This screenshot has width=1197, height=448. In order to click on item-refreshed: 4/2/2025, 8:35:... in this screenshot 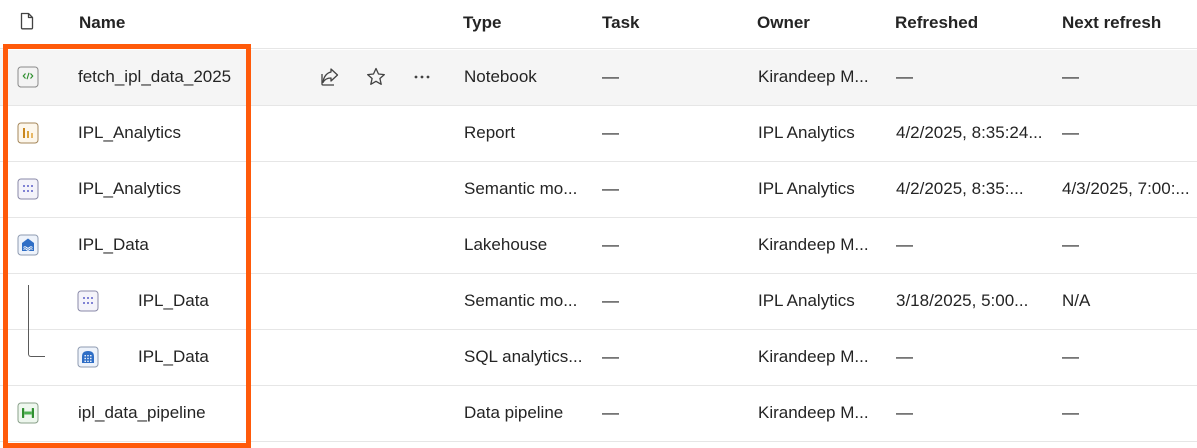, I will do `click(960, 188)`.